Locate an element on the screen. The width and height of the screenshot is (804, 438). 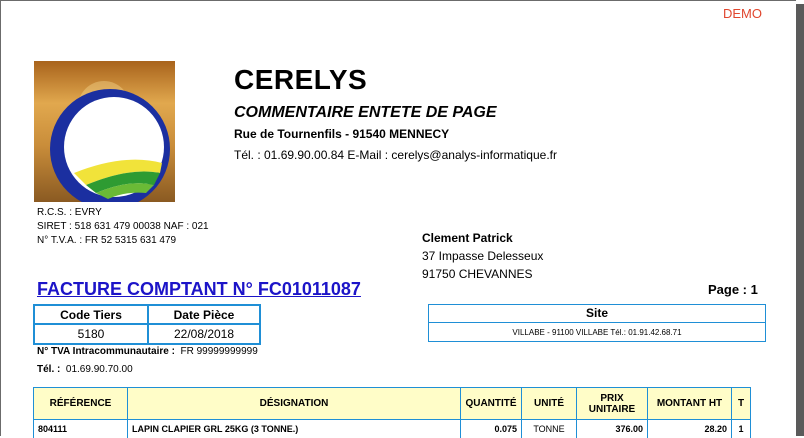
code-tiers-value: 5180 is located at coordinates (91, 334).